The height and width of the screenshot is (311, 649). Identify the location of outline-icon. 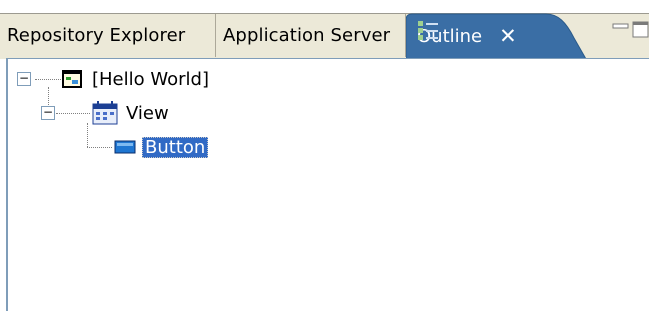
(428, 30).